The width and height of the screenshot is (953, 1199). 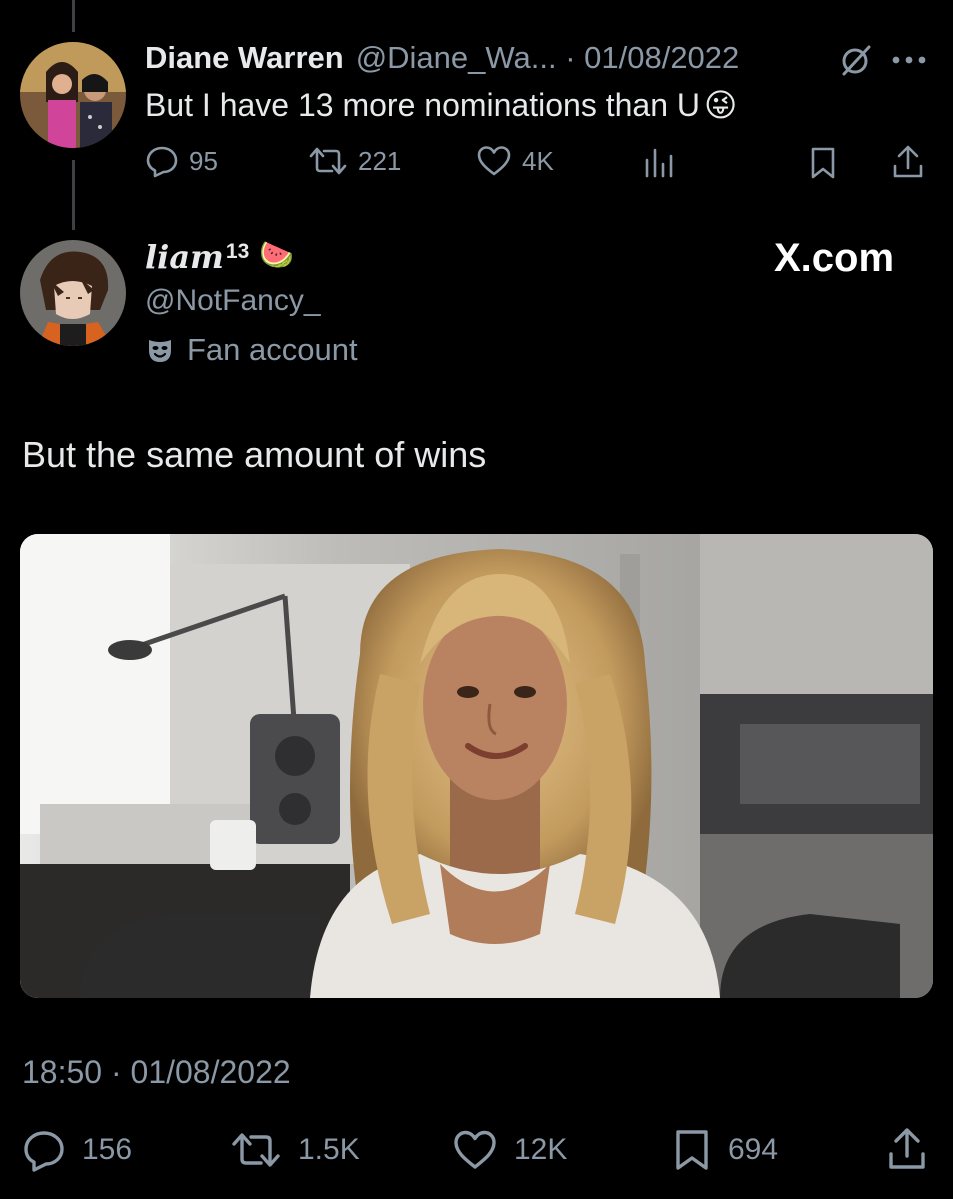 What do you see at coordinates (329, 1149) in the screenshot?
I see `retweet-count: 1.5K` at bounding box center [329, 1149].